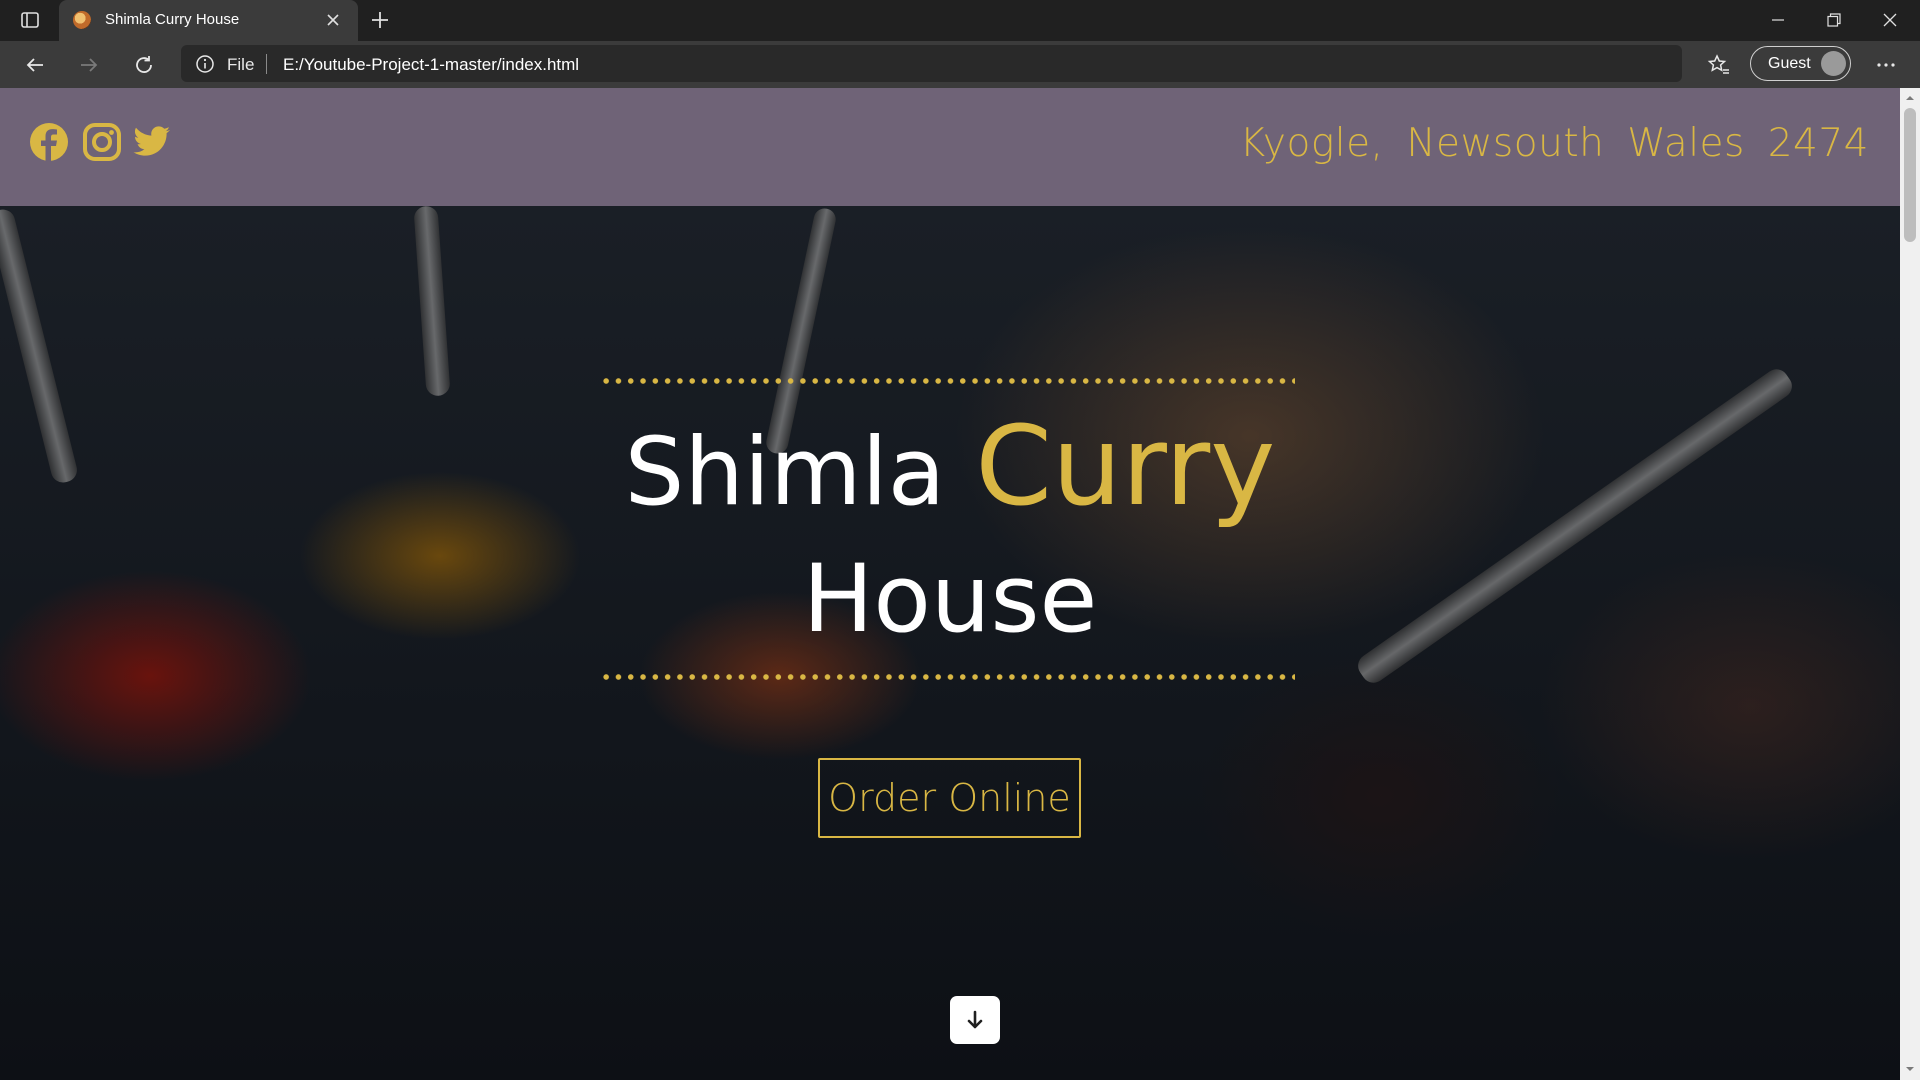 The width and height of the screenshot is (1920, 1080). I want to click on url-text: E:/Youtube-Project-1-master/index.html, so click(431, 65).